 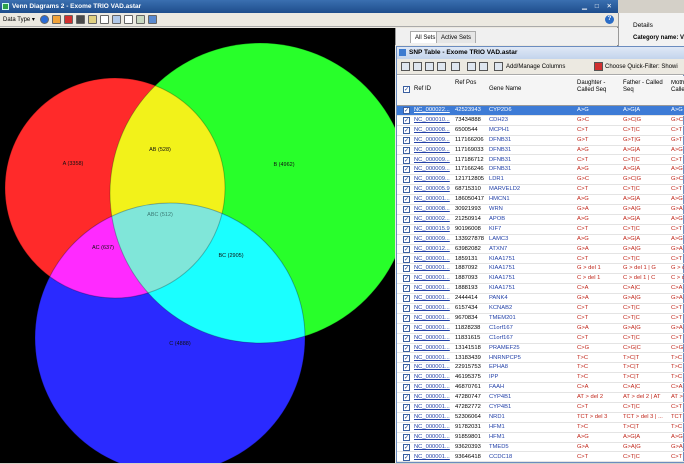 I want to click on quick-filter-icon, so click(x=598, y=66).